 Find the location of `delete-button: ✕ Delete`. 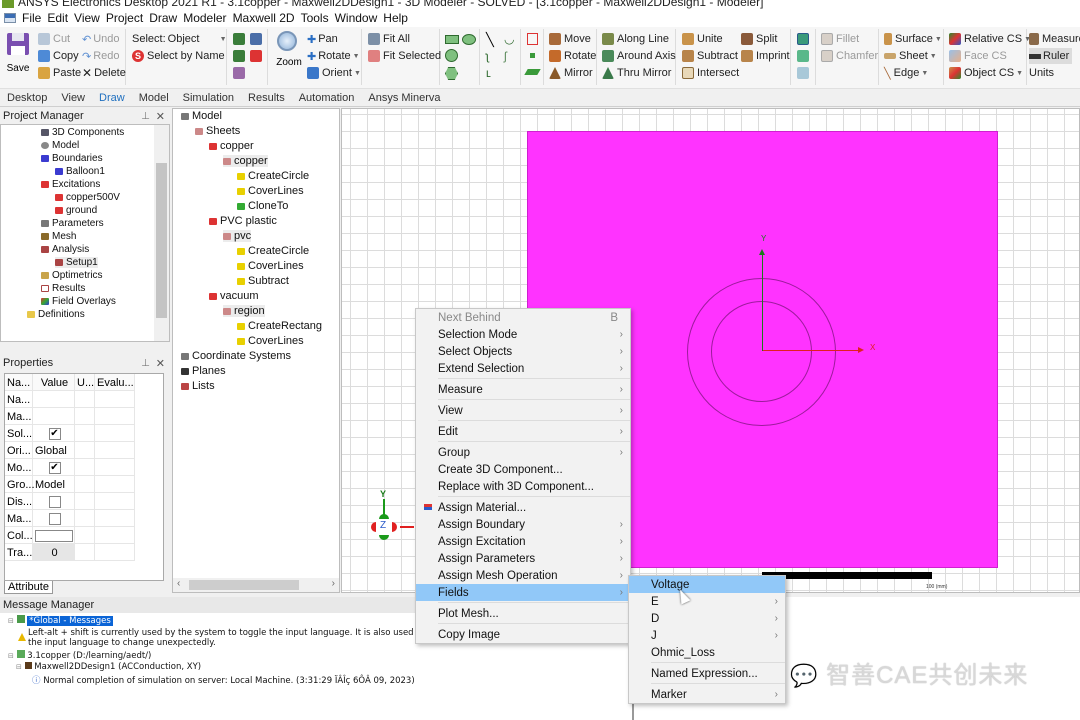

delete-button: ✕ Delete is located at coordinates (104, 73).